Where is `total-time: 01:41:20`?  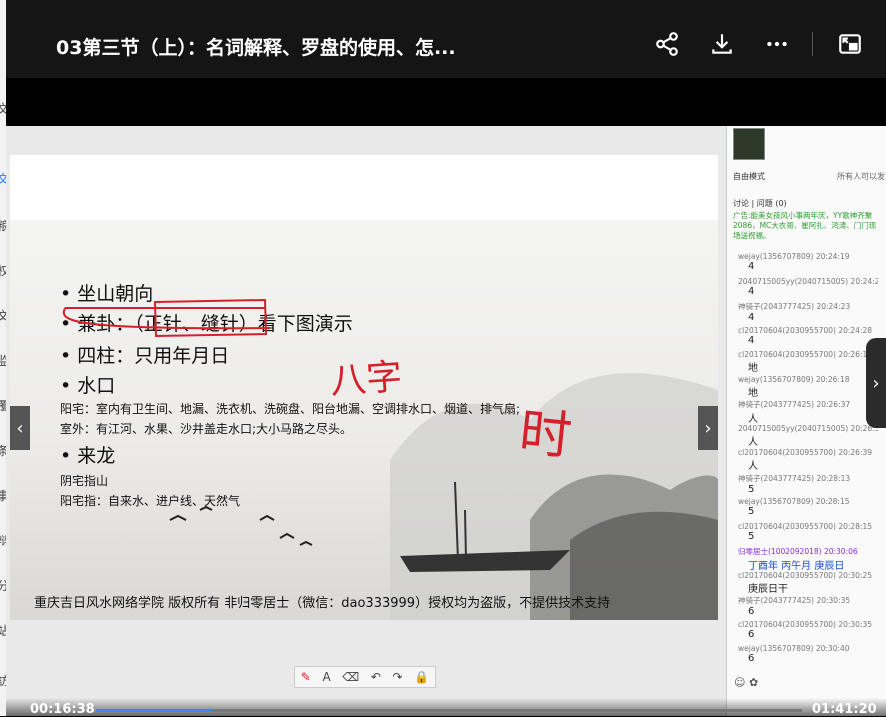 total-time: 01:41:20 is located at coordinates (844, 709).